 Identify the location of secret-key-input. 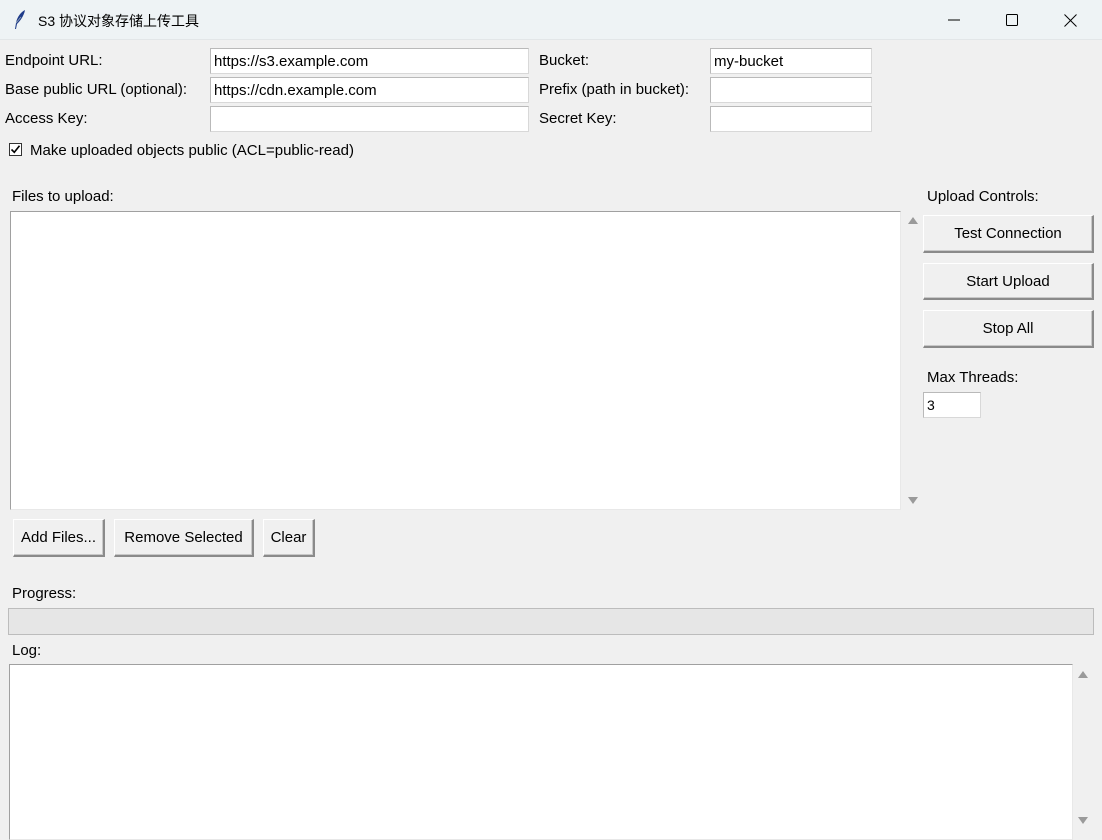
(791, 119).